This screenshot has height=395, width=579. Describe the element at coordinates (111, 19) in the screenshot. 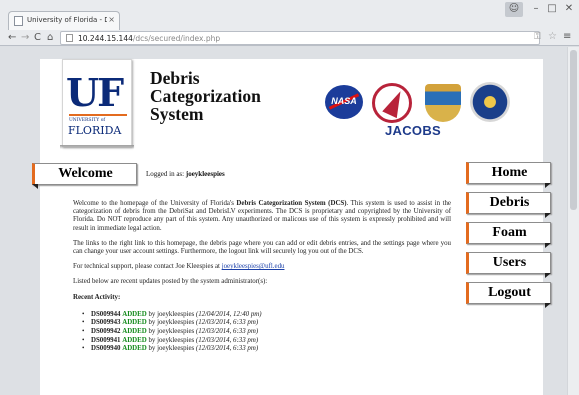

I see `tab-close-icon: ×` at that location.